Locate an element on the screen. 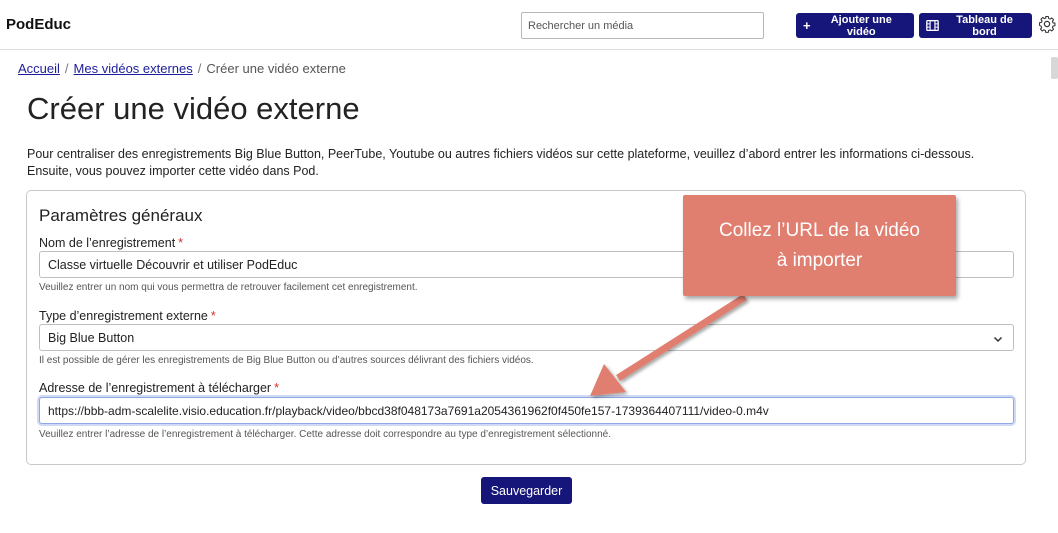  scrollbar is located at coordinates (1054, 68).